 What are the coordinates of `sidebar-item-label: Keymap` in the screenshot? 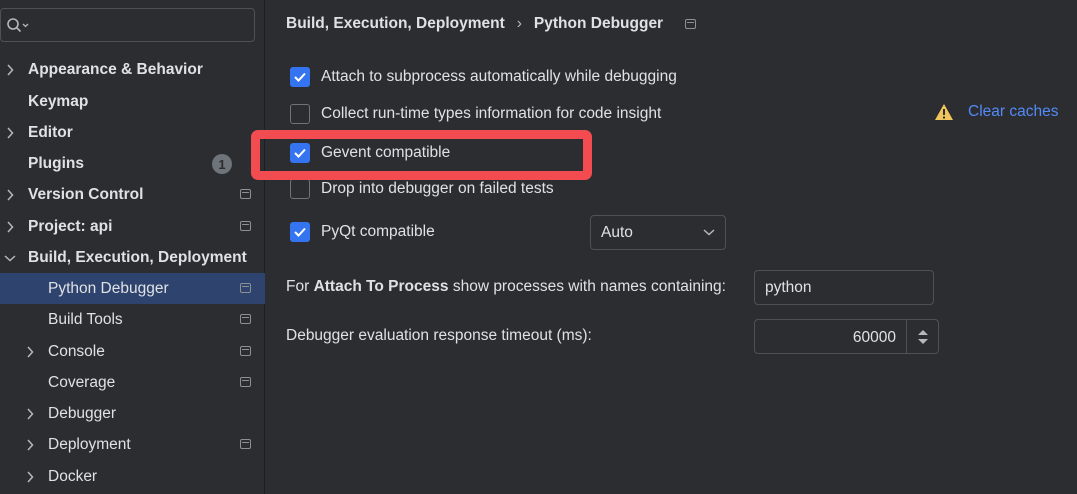 It's located at (58, 101).